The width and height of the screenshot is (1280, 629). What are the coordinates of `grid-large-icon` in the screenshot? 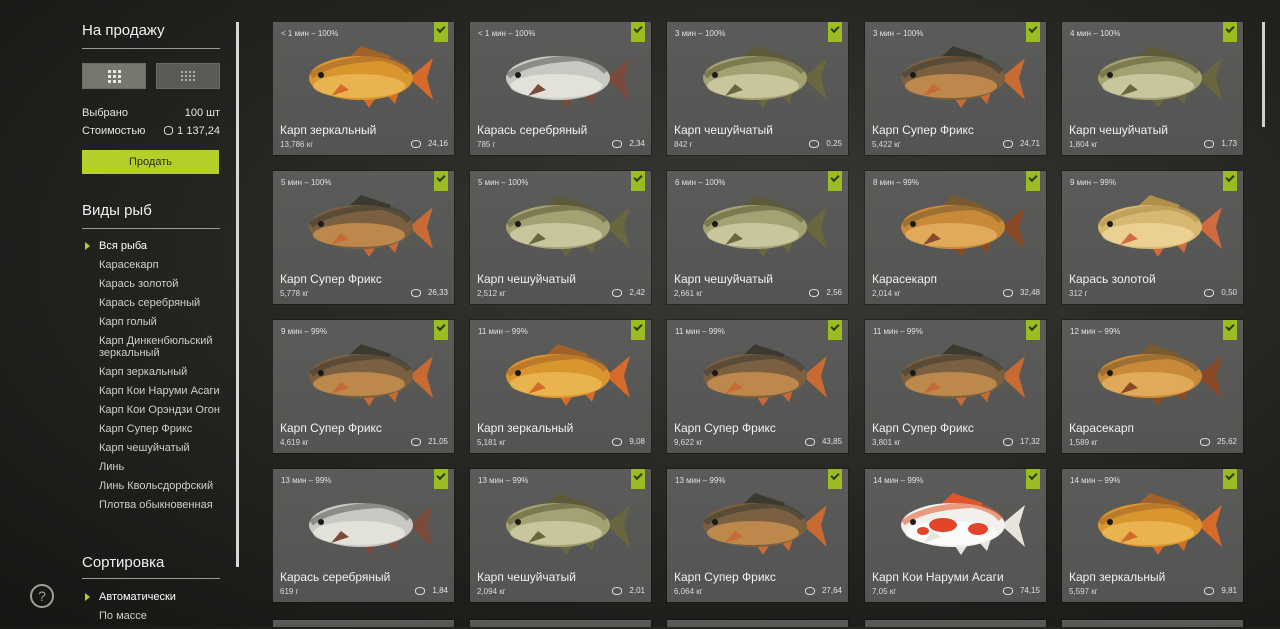 It's located at (114, 76).